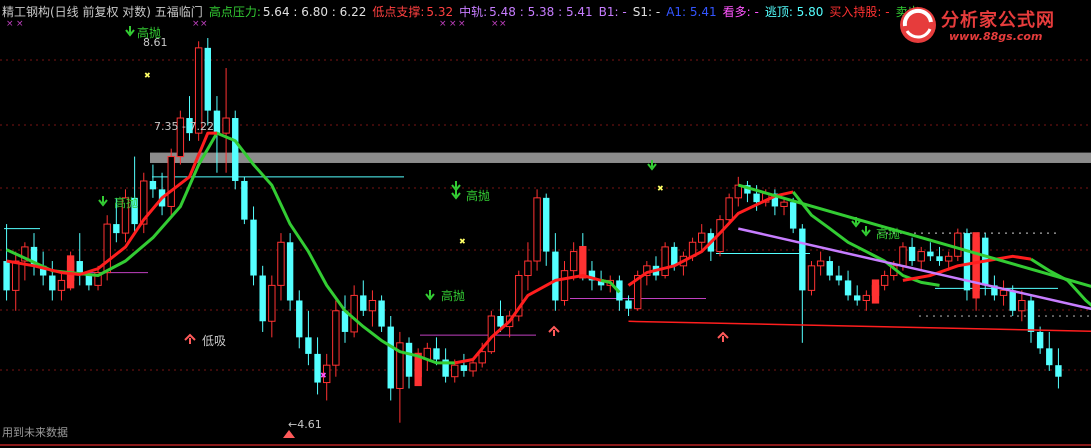 The width and height of the screenshot is (1091, 448). What do you see at coordinates (184, 126) in the screenshot?
I see `range-price-label: 7.35 - 7.22` at bounding box center [184, 126].